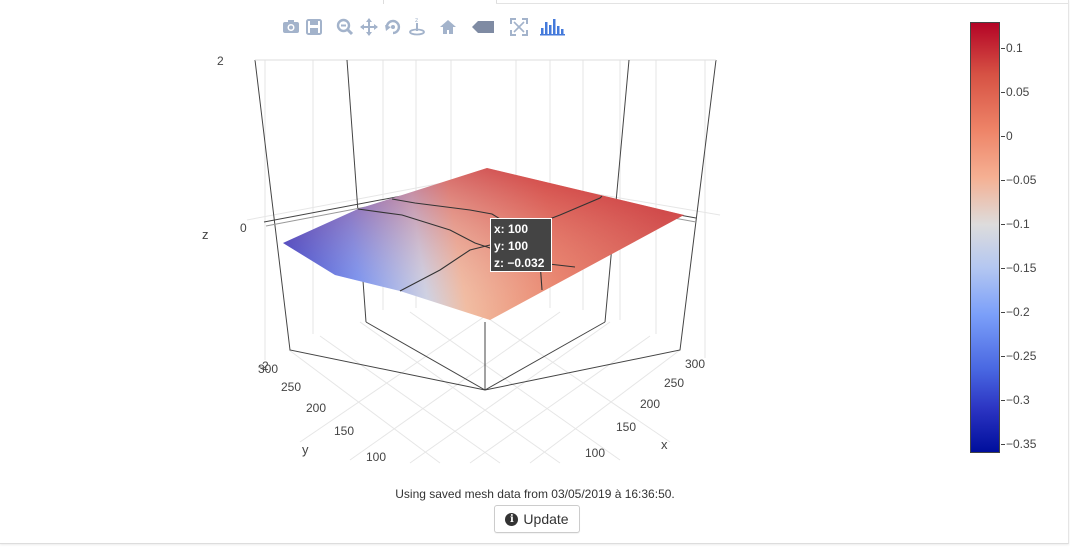 This screenshot has height=547, width=1070. I want to click on y-tick-label: 250, so click(291, 387).